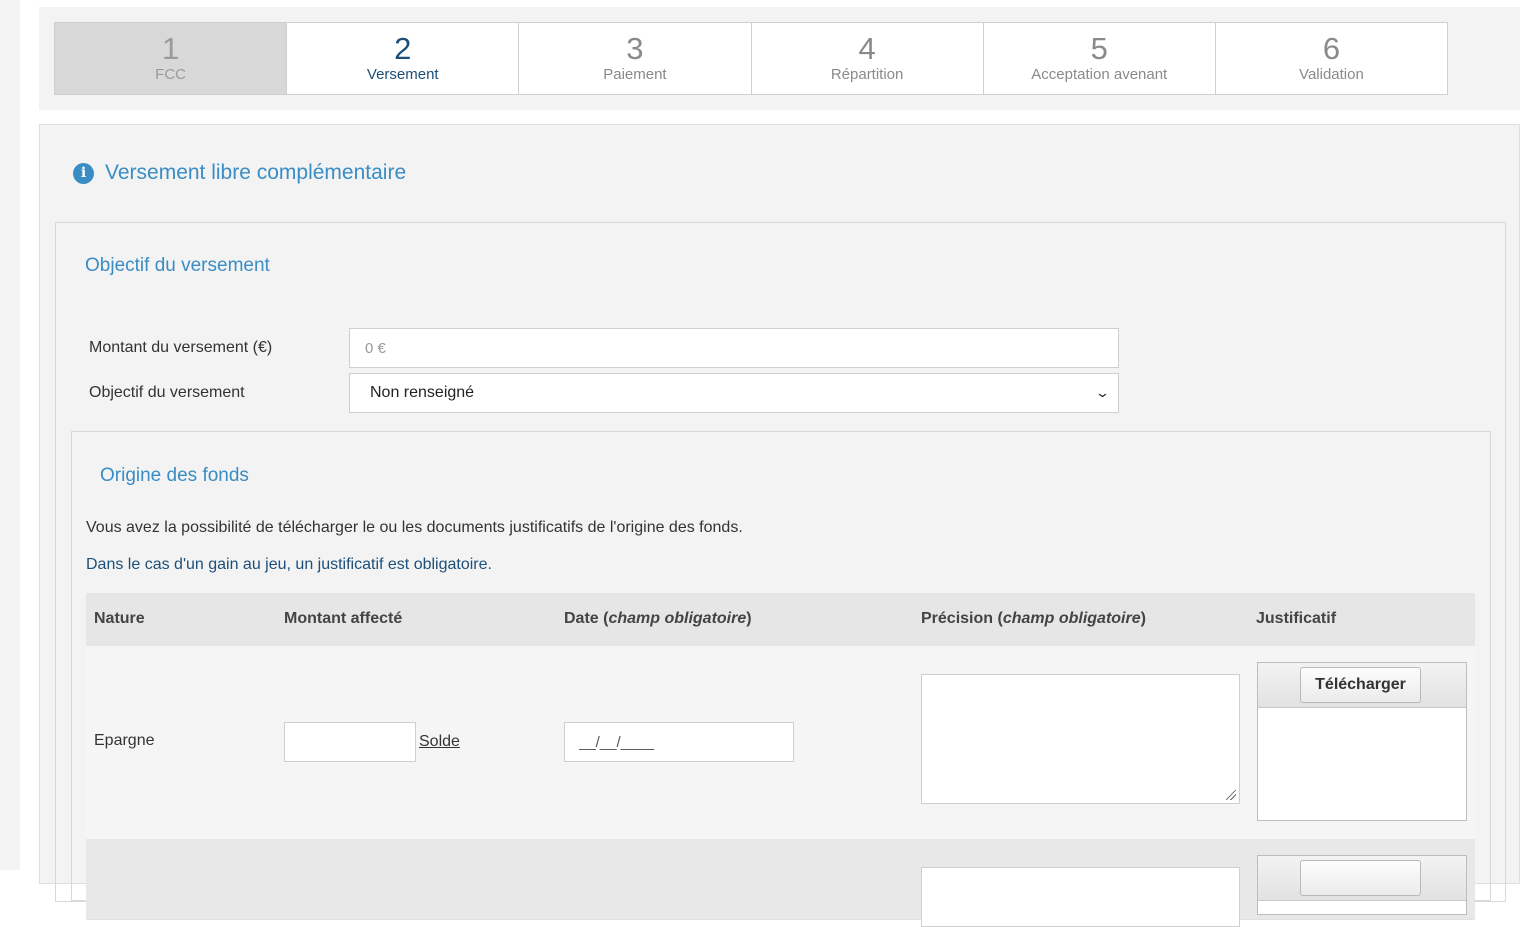 This screenshot has height=927, width=1522. I want to click on step-label: FCC, so click(170, 74).